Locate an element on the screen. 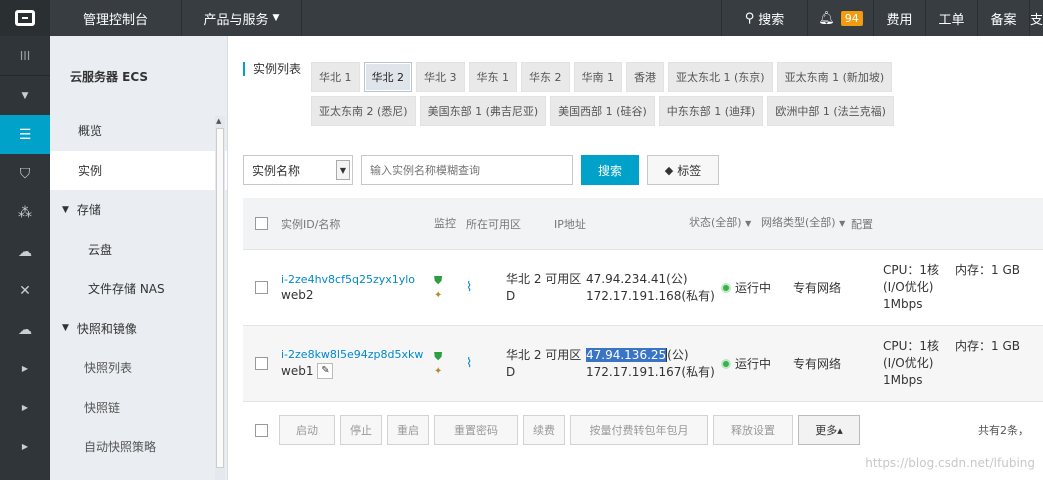 The width and height of the screenshot is (1043, 480). sidebar-group-storage: ▼ 存储 is located at coordinates (138, 210).